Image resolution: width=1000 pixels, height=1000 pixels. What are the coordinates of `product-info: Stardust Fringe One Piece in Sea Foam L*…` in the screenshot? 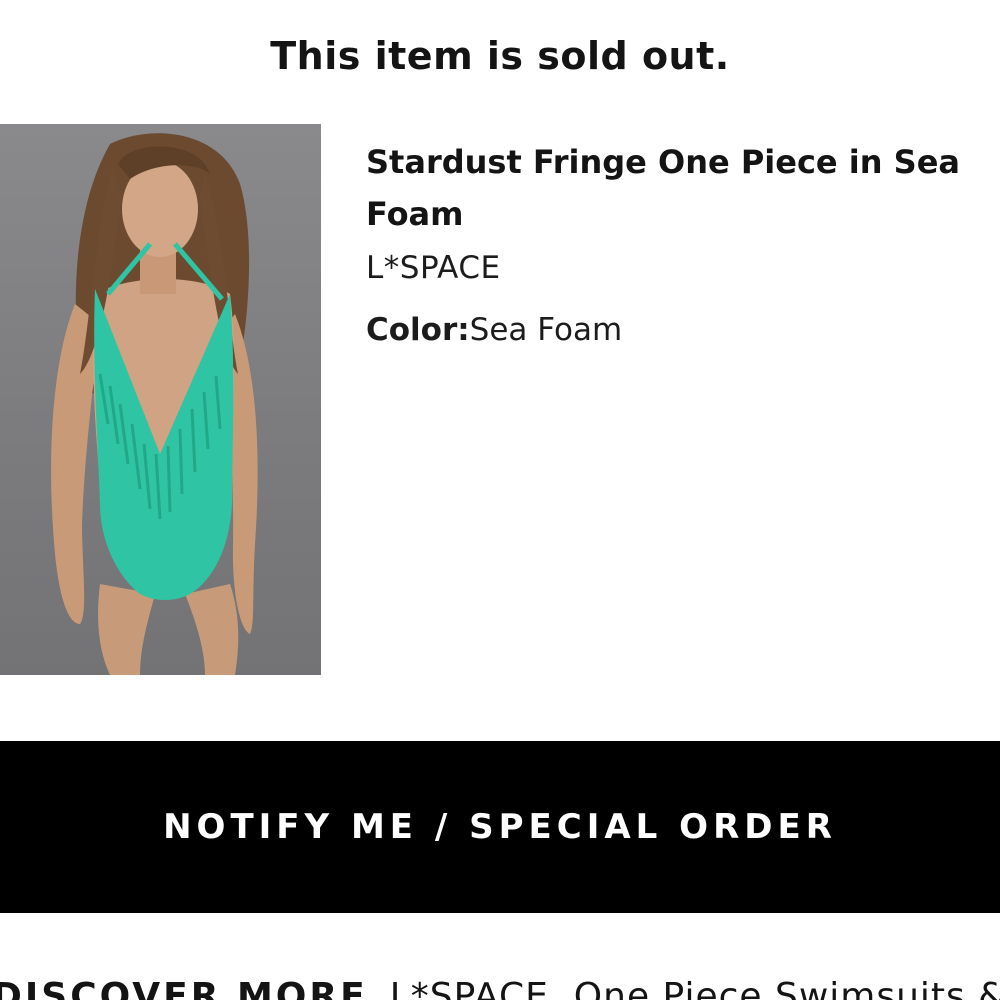 It's located at (683, 243).